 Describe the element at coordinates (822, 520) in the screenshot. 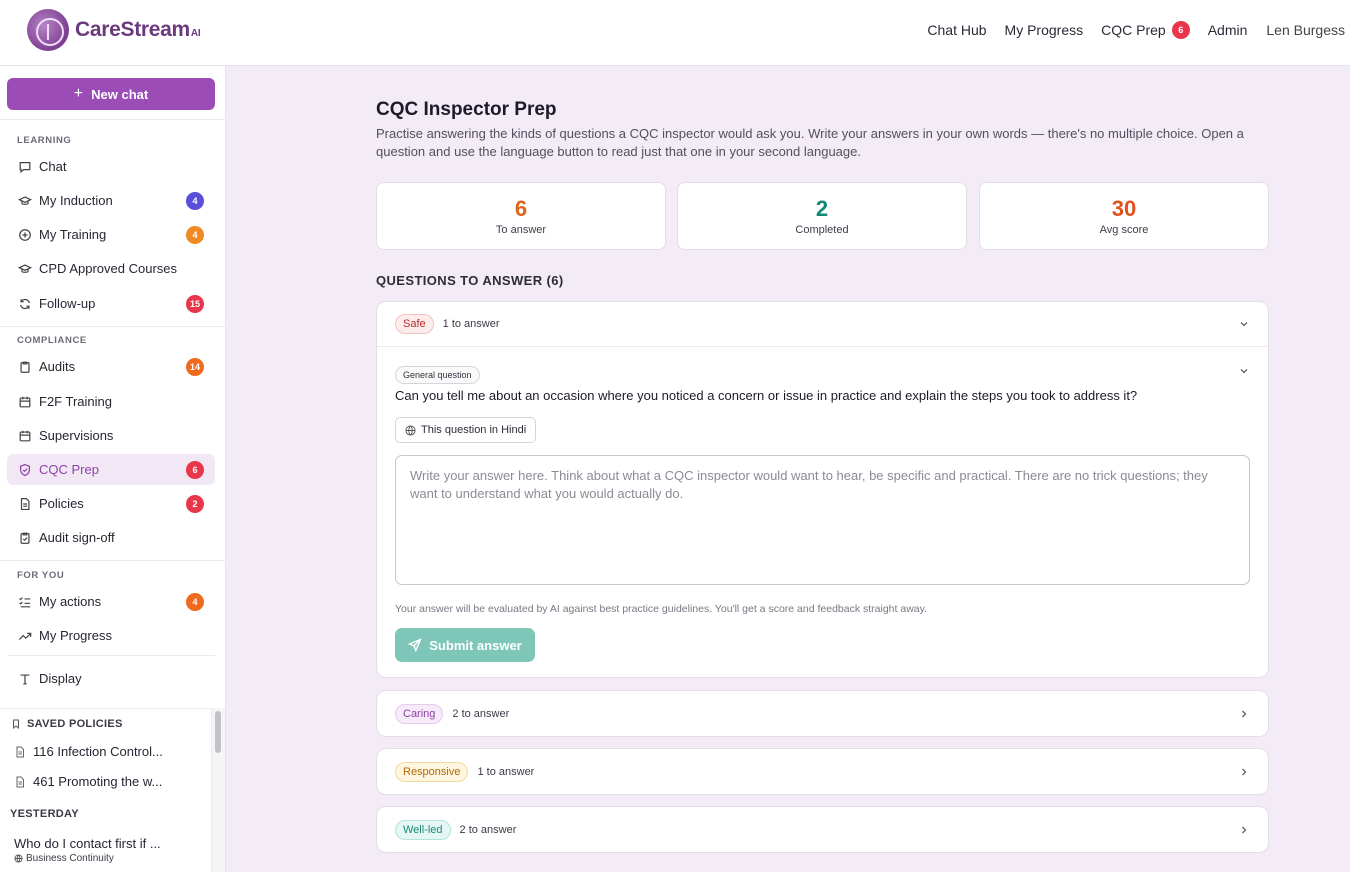

I see `answer-textarea` at that location.